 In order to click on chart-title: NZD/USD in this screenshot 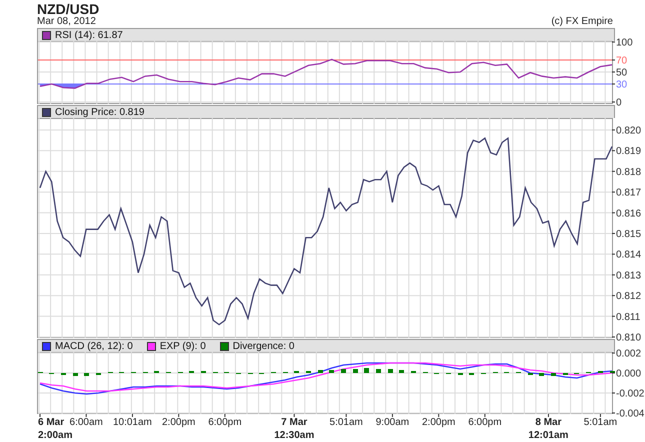, I will do `click(68, 8)`.